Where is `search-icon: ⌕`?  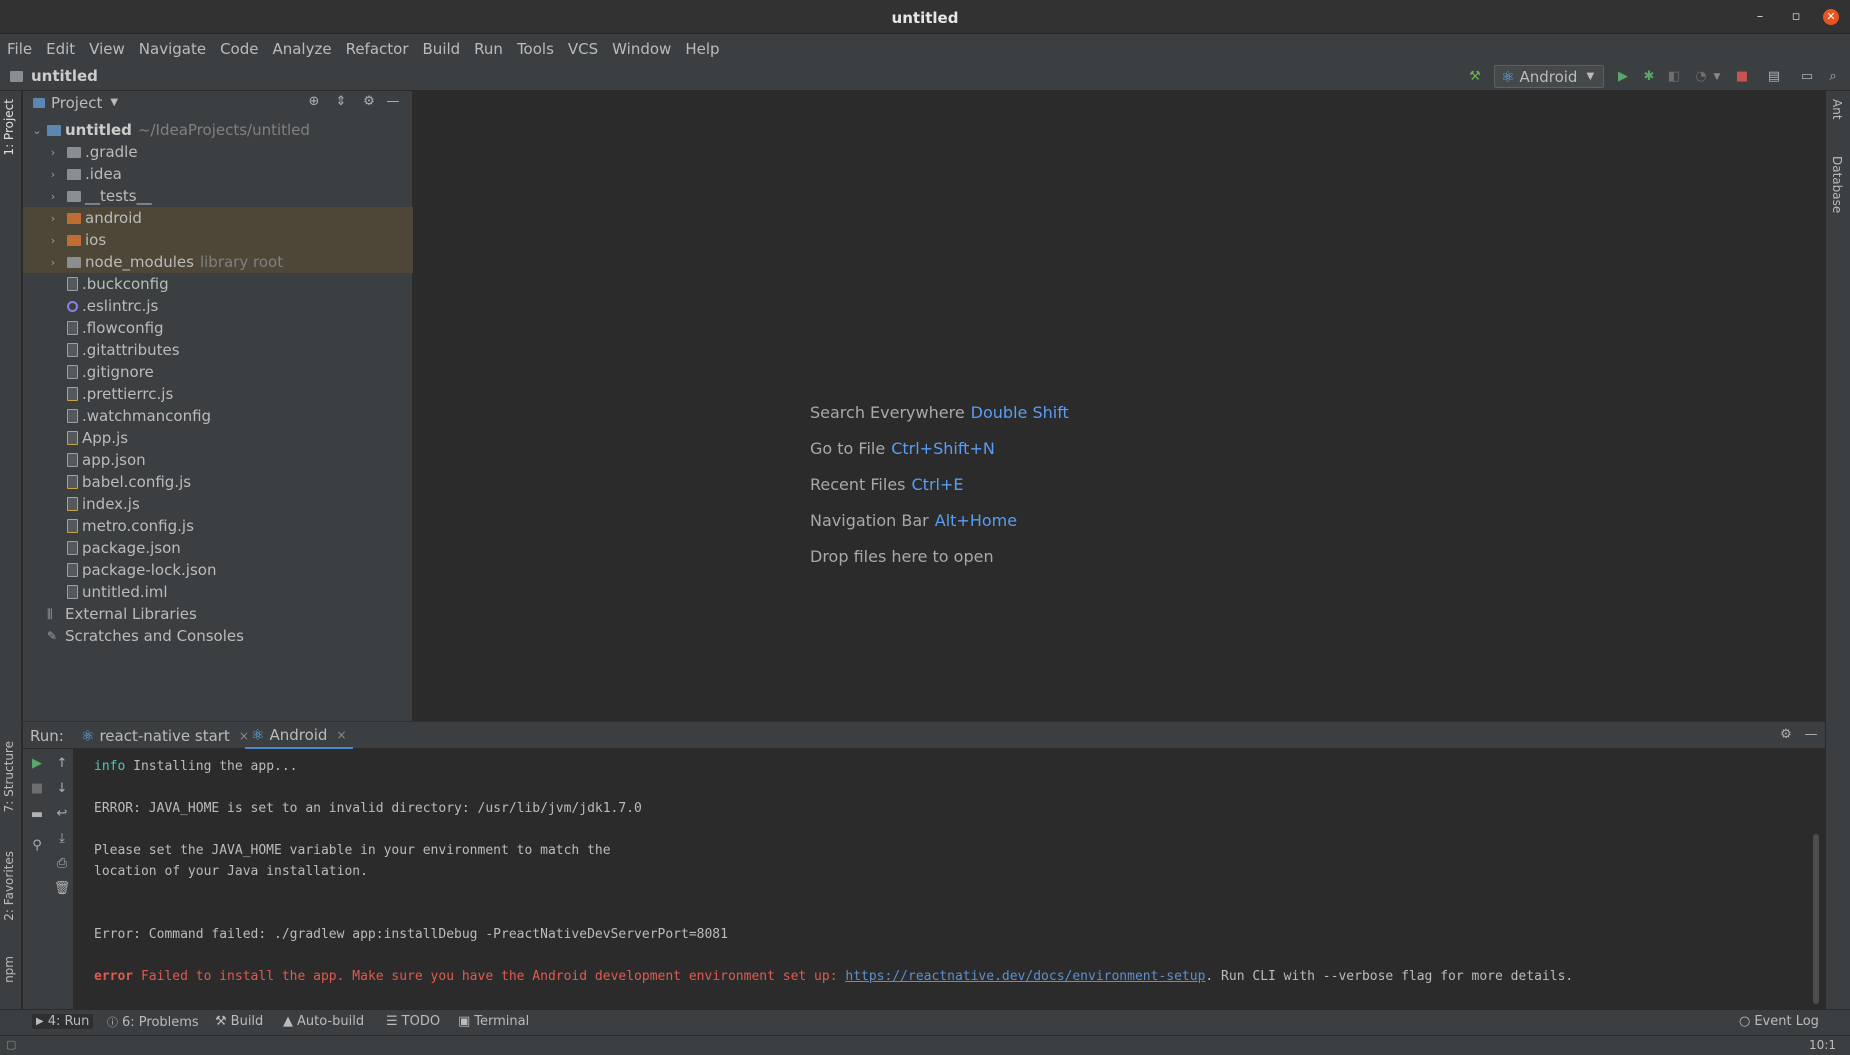 search-icon: ⌕ is located at coordinates (1833, 77).